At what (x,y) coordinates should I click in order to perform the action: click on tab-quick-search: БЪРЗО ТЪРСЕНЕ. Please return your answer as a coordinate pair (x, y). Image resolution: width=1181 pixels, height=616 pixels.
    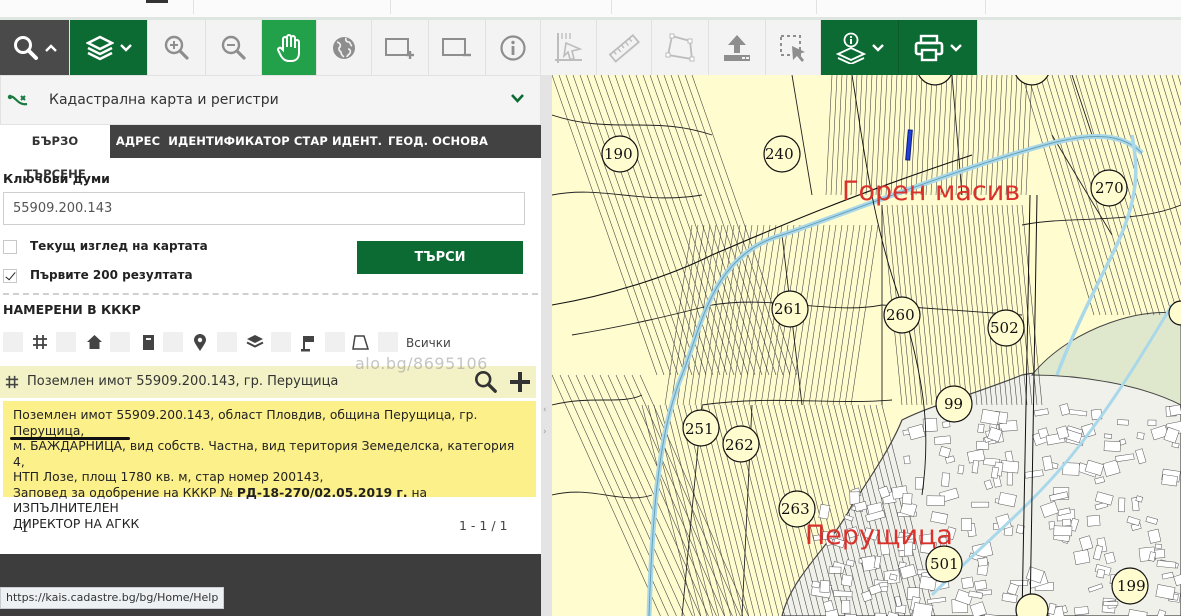
    Looking at the image, I should click on (55, 153).